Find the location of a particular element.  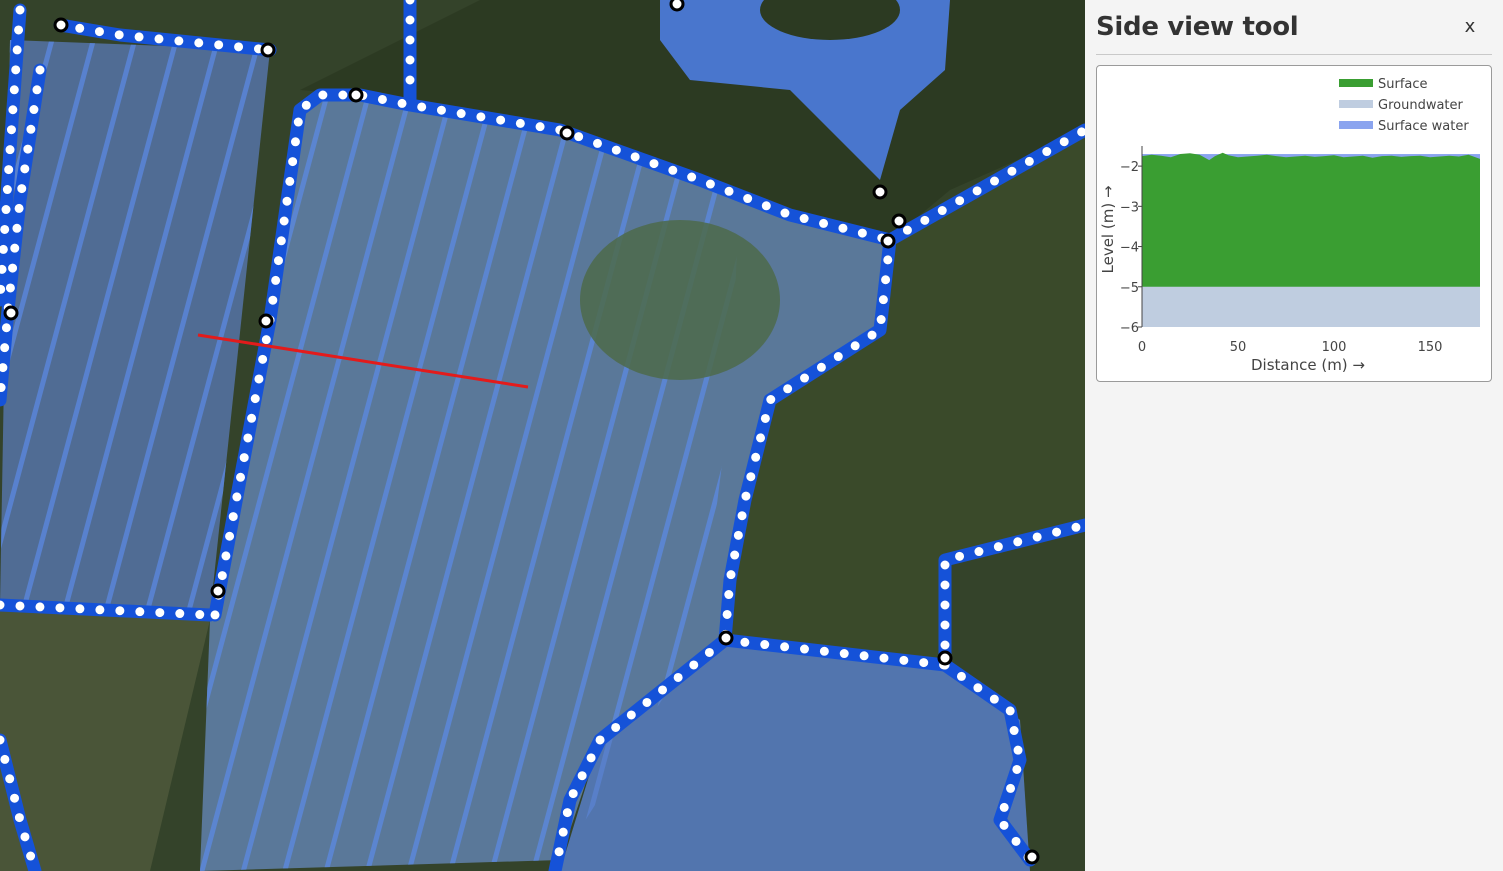

green-patch is located at coordinates (680, 300).